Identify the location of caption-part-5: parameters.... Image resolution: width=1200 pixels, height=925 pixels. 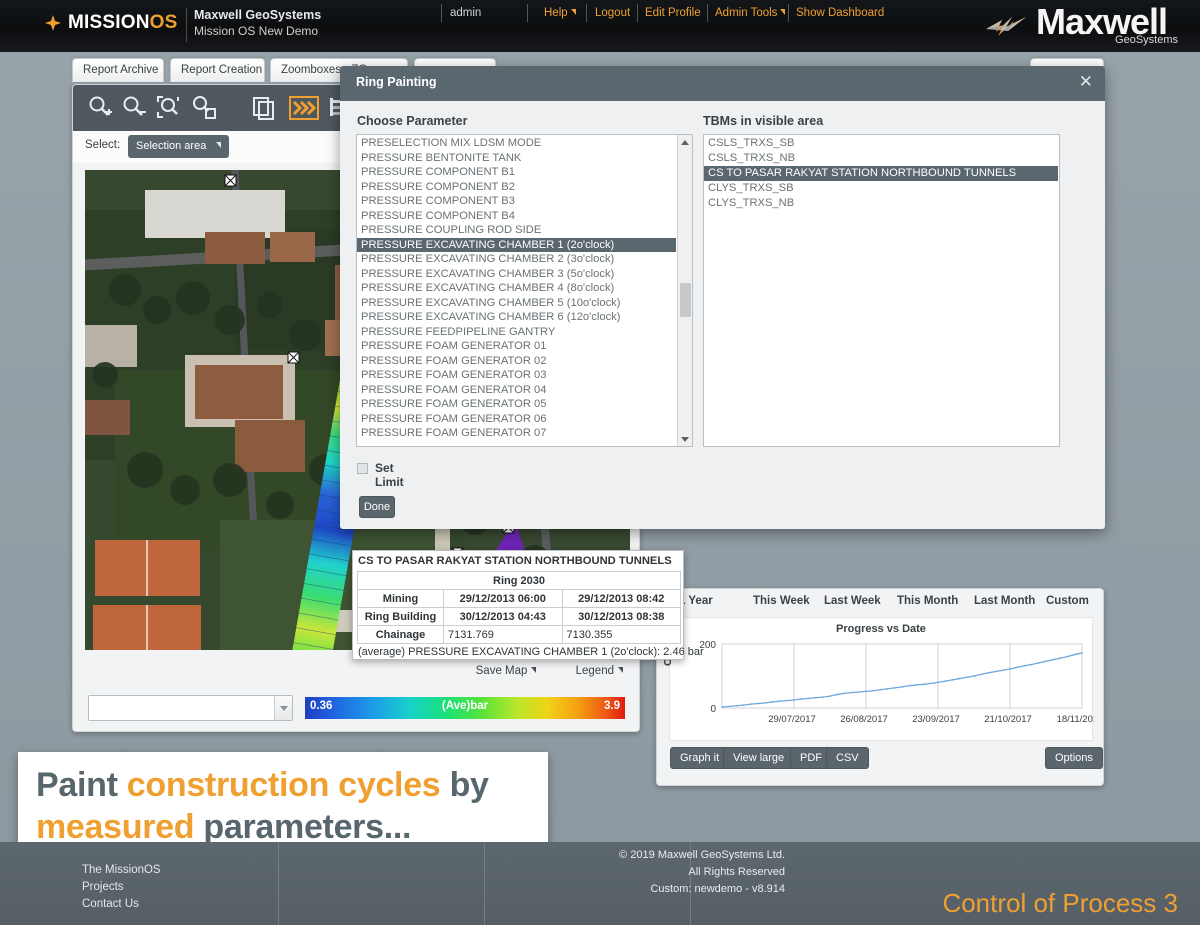
(303, 827).